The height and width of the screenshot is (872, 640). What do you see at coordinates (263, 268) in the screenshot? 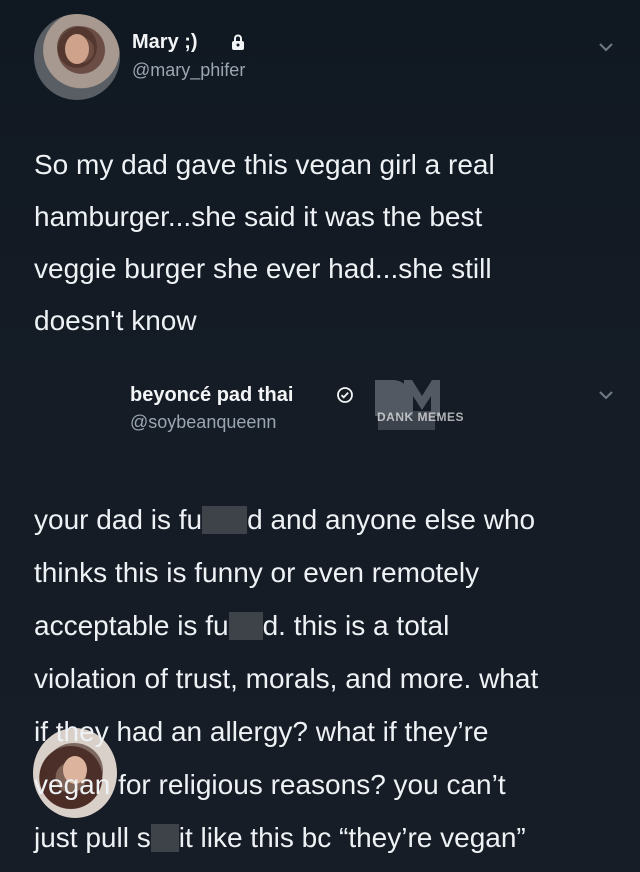
I see `tweet-text-line: veggie burger she ever had...she still` at bounding box center [263, 268].